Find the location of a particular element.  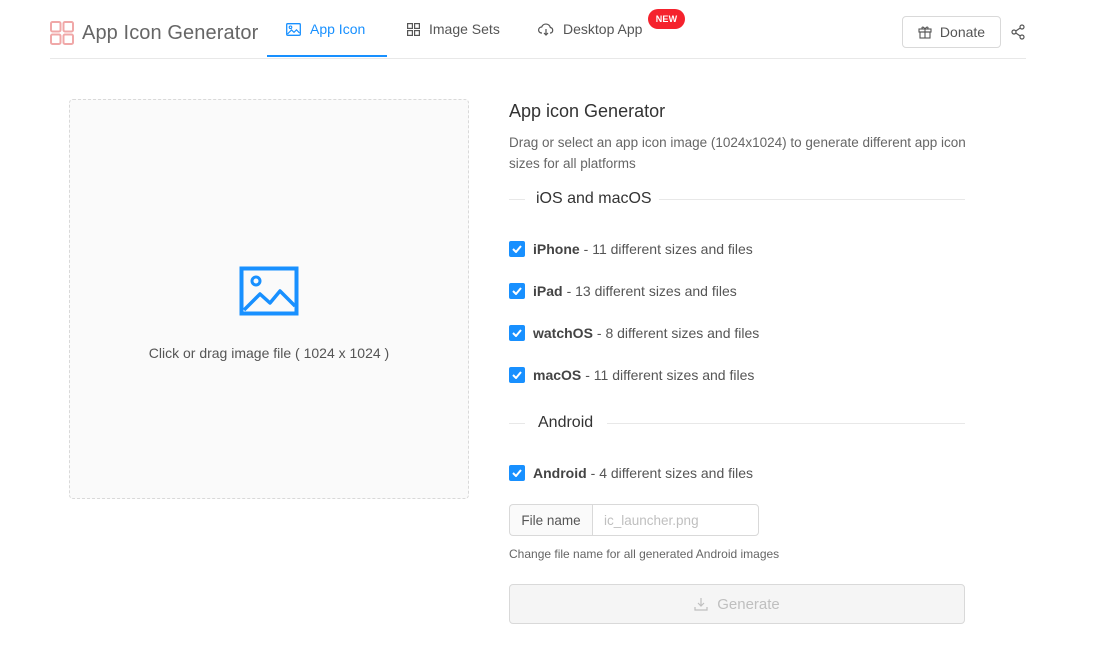

tab-image-sets: Image Sets is located at coordinates (453, 29).